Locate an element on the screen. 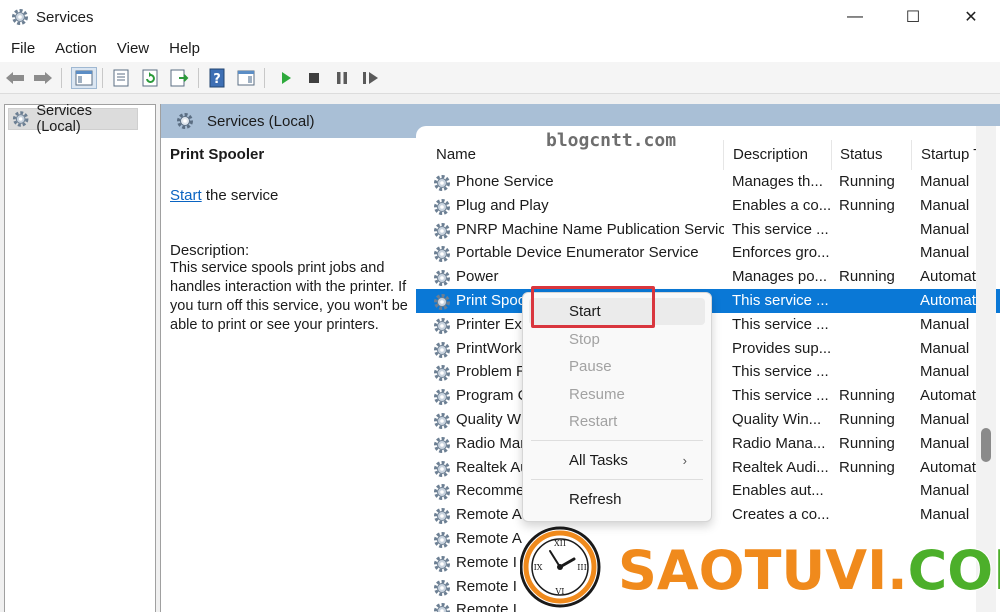  column-header-startup-type: Startup T is located at coordinates (951, 154).